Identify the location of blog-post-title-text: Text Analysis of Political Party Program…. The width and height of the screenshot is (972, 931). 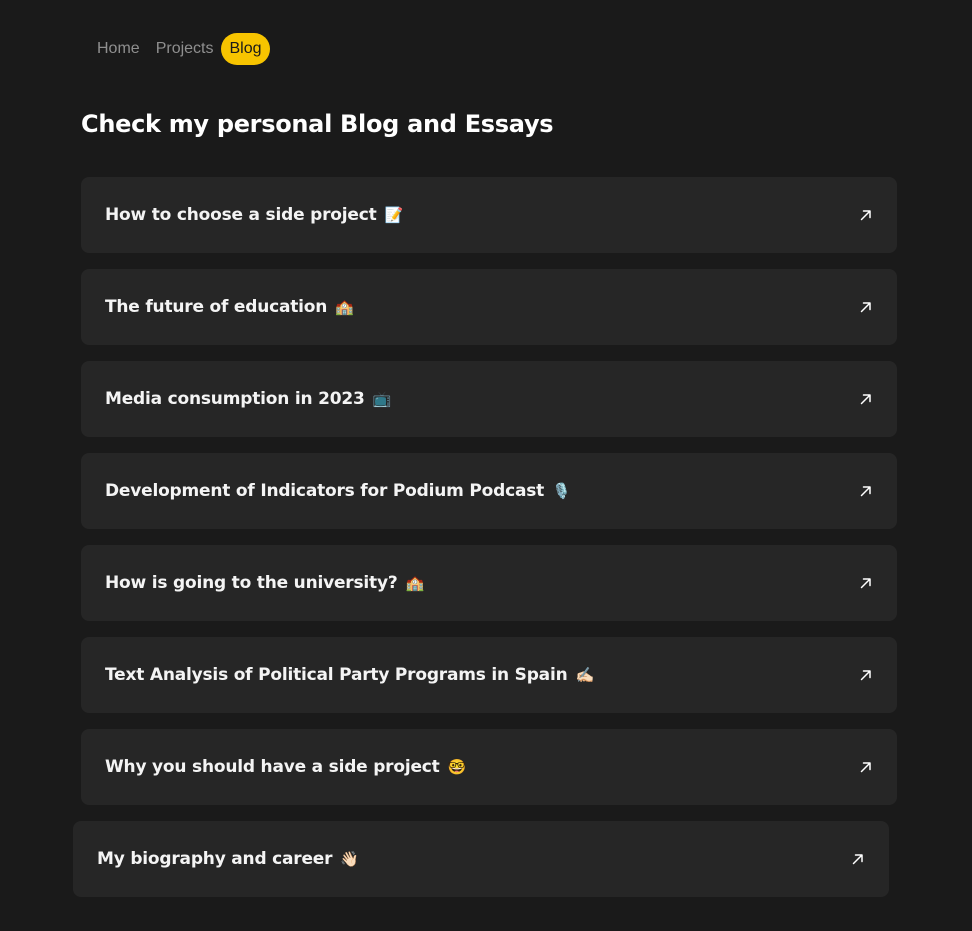
(336, 675).